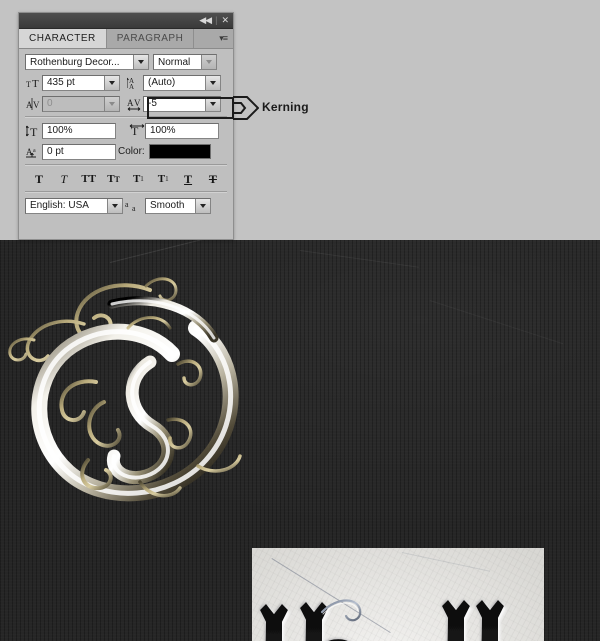 The height and width of the screenshot is (641, 600). I want to click on anti-aliasing-field: Smooth, so click(178, 205).